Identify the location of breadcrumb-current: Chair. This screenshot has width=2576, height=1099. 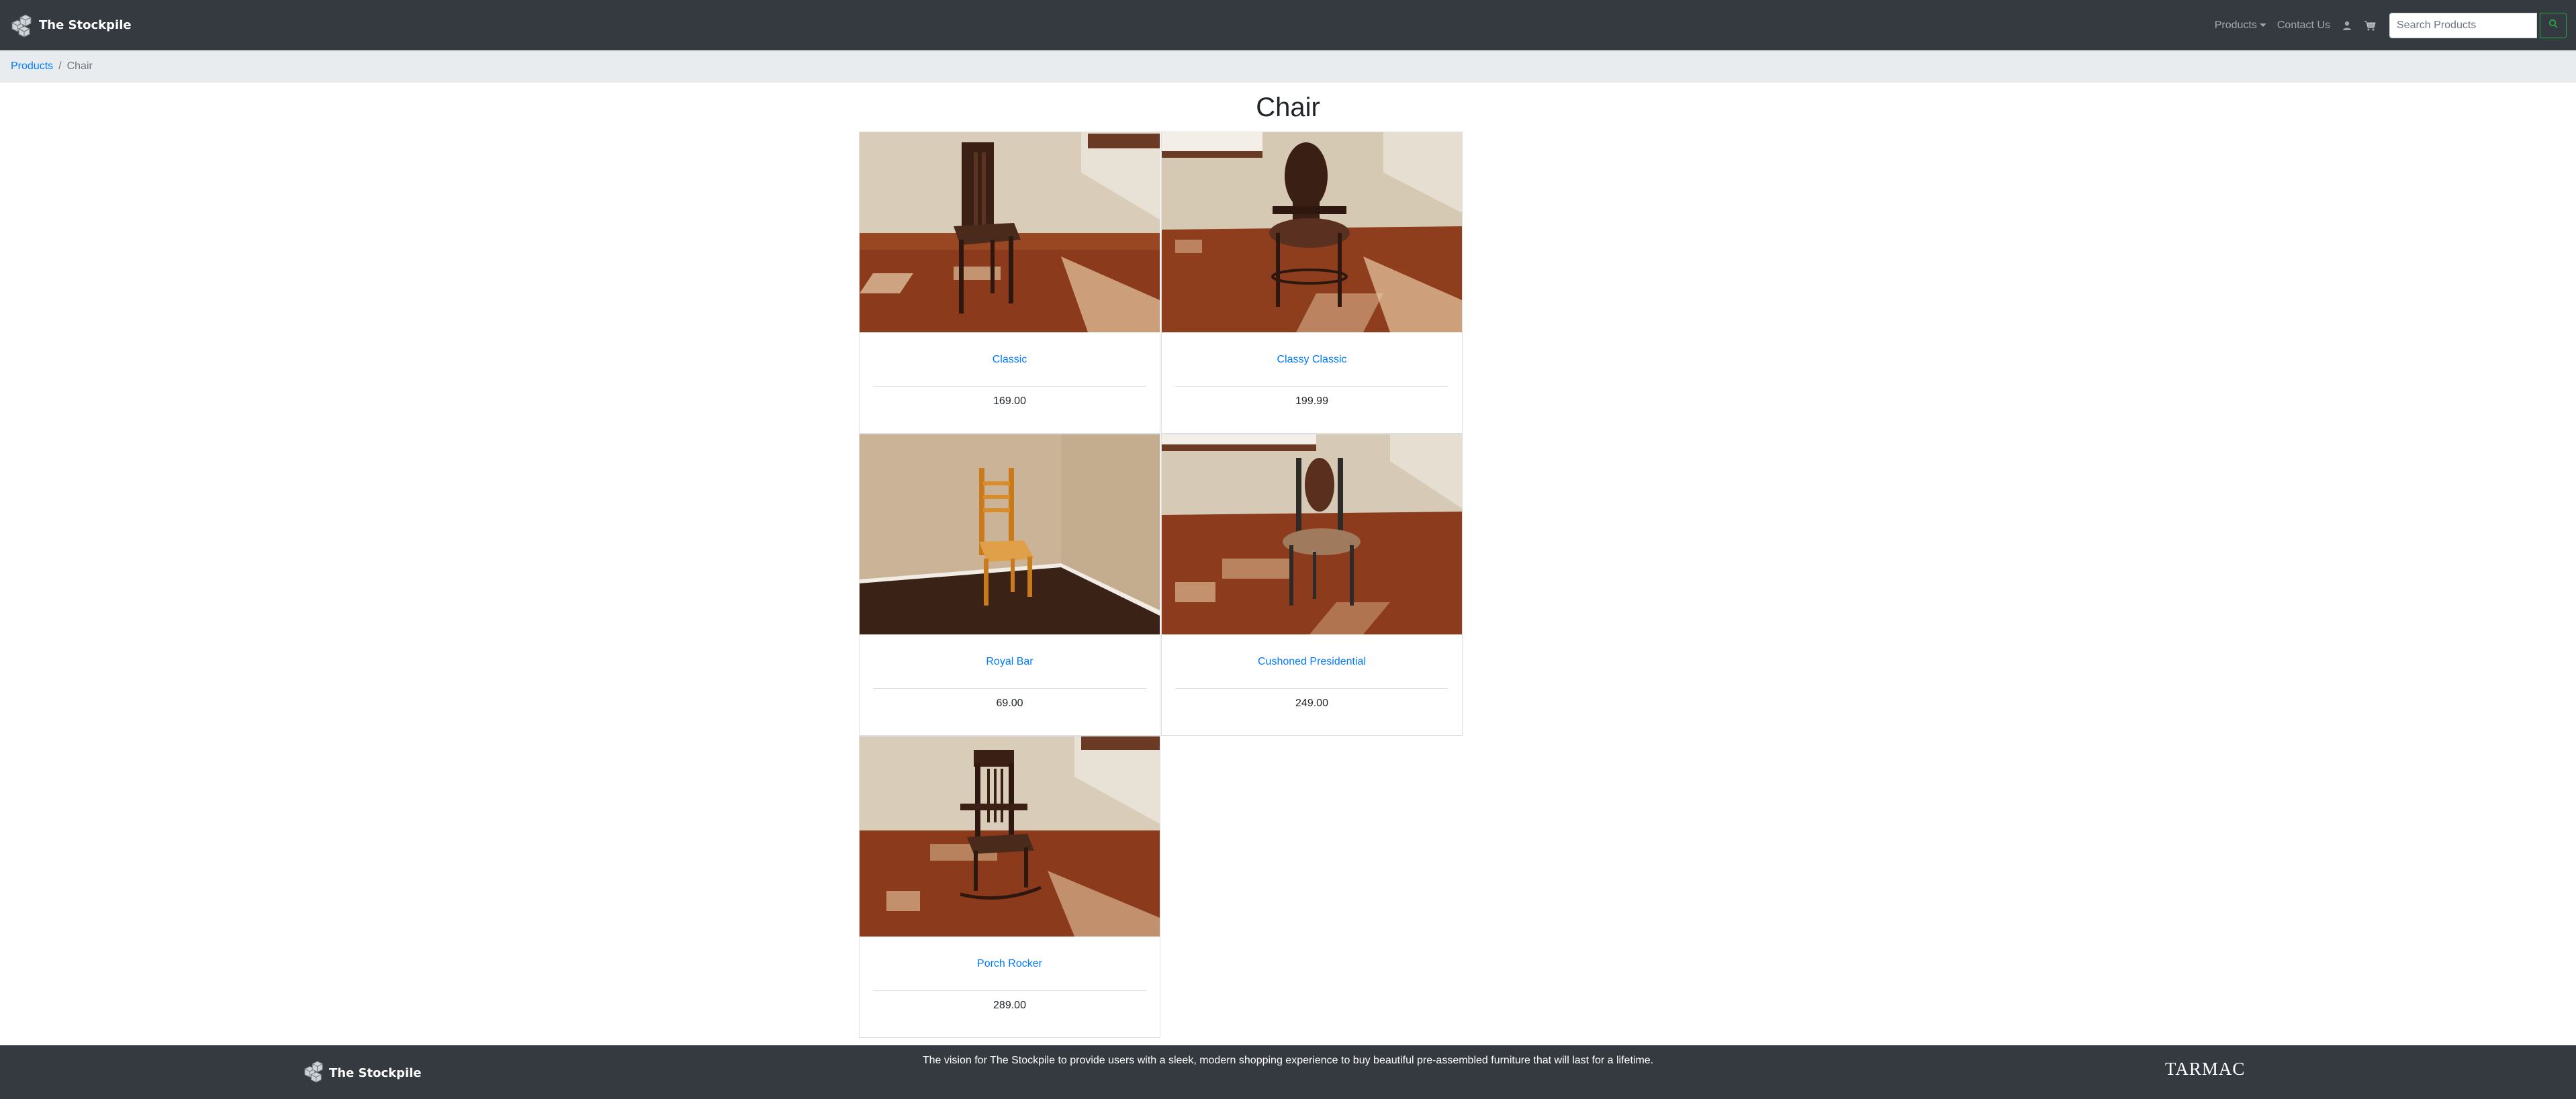
(79, 66).